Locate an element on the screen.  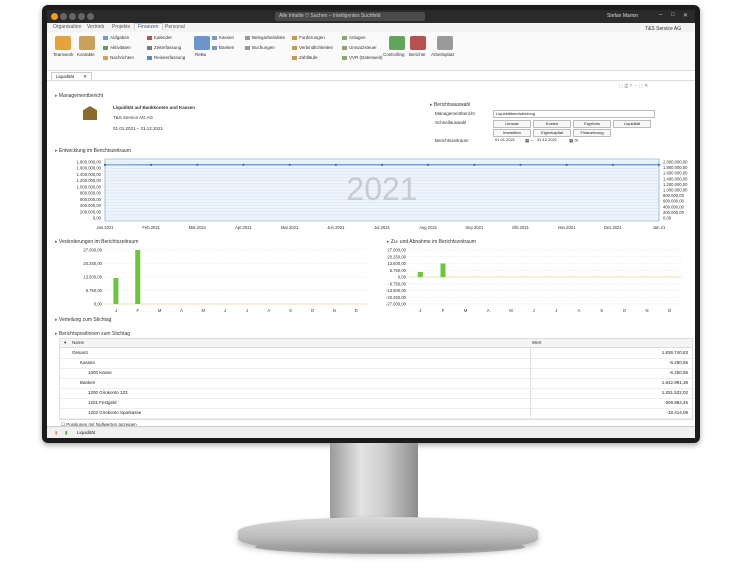
table-row: 1202 Girokonto Sparkasse -18.414,09 is located at coordinates (376, 413).